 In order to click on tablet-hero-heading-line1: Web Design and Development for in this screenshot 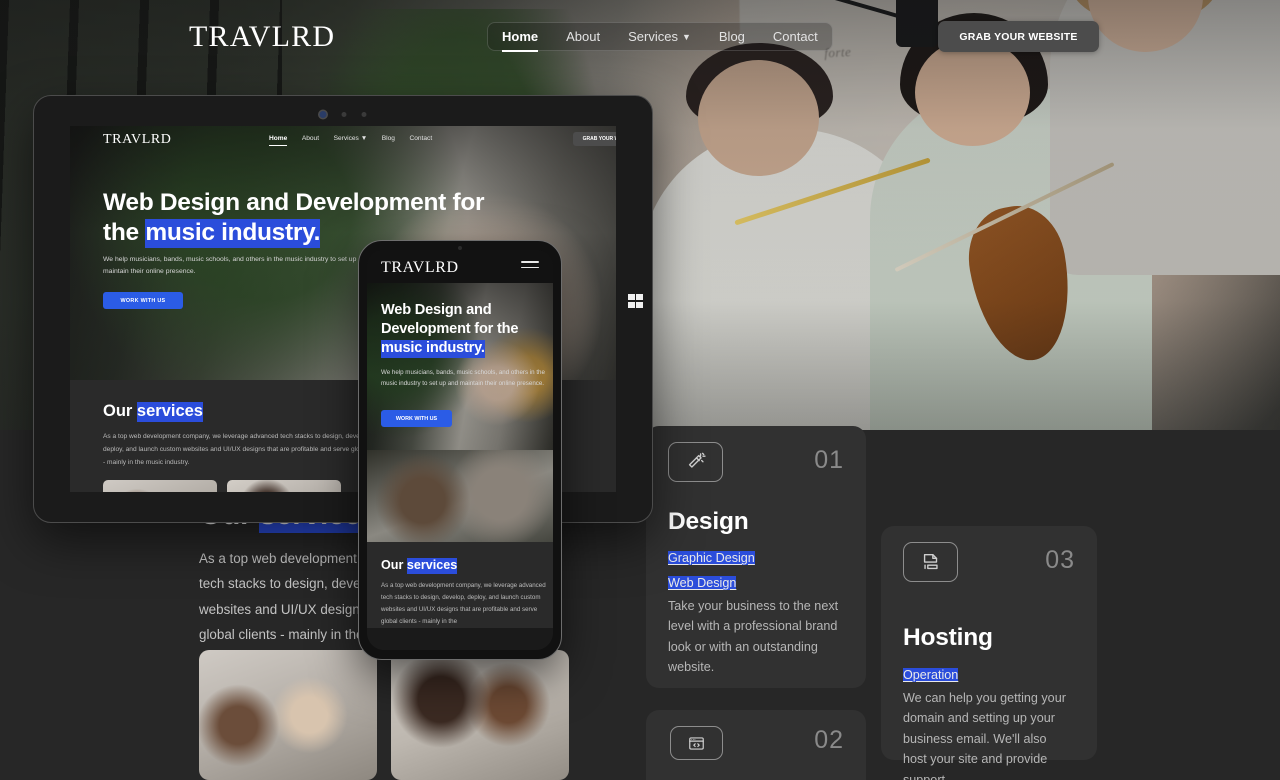, I will do `click(294, 202)`.